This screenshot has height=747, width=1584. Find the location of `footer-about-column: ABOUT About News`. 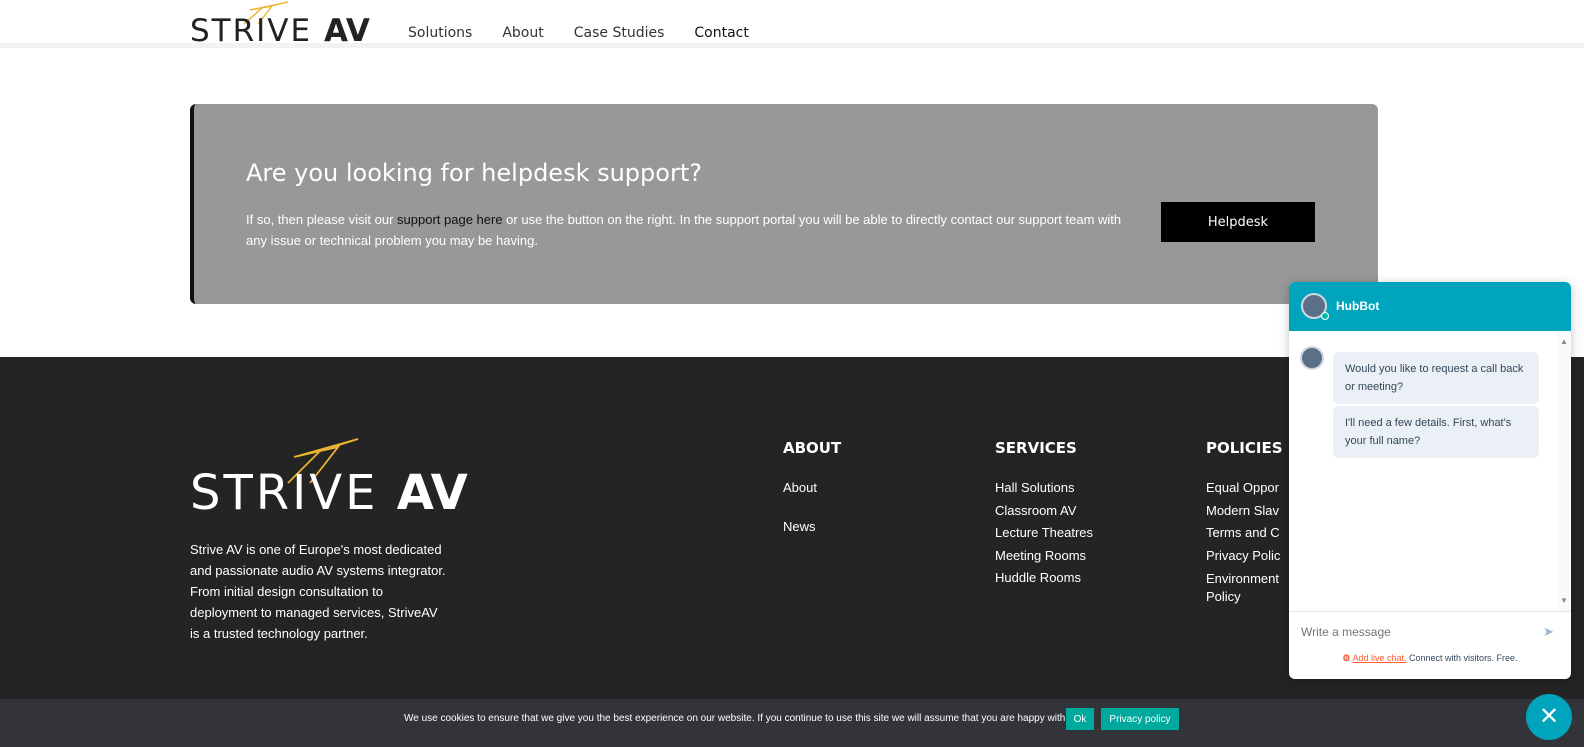

footer-about-column: ABOUT About News is located at coordinates (812, 496).